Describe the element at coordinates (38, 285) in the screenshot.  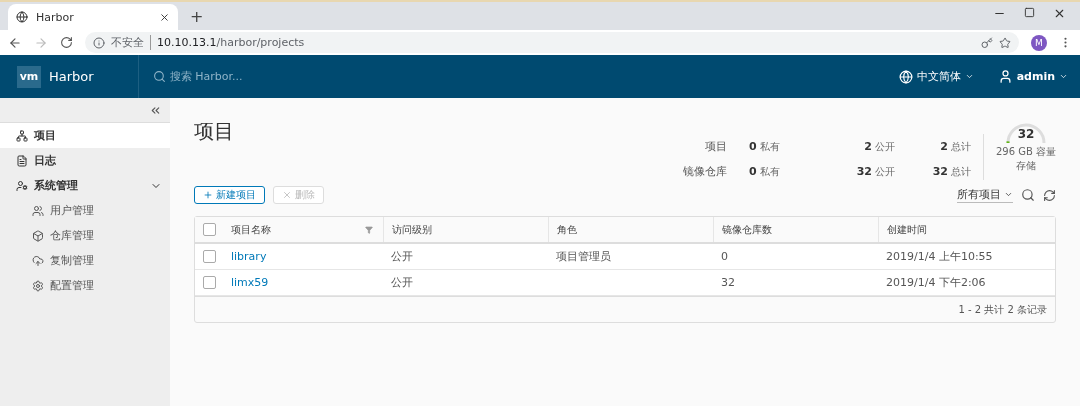
I see `settings-icon` at that location.